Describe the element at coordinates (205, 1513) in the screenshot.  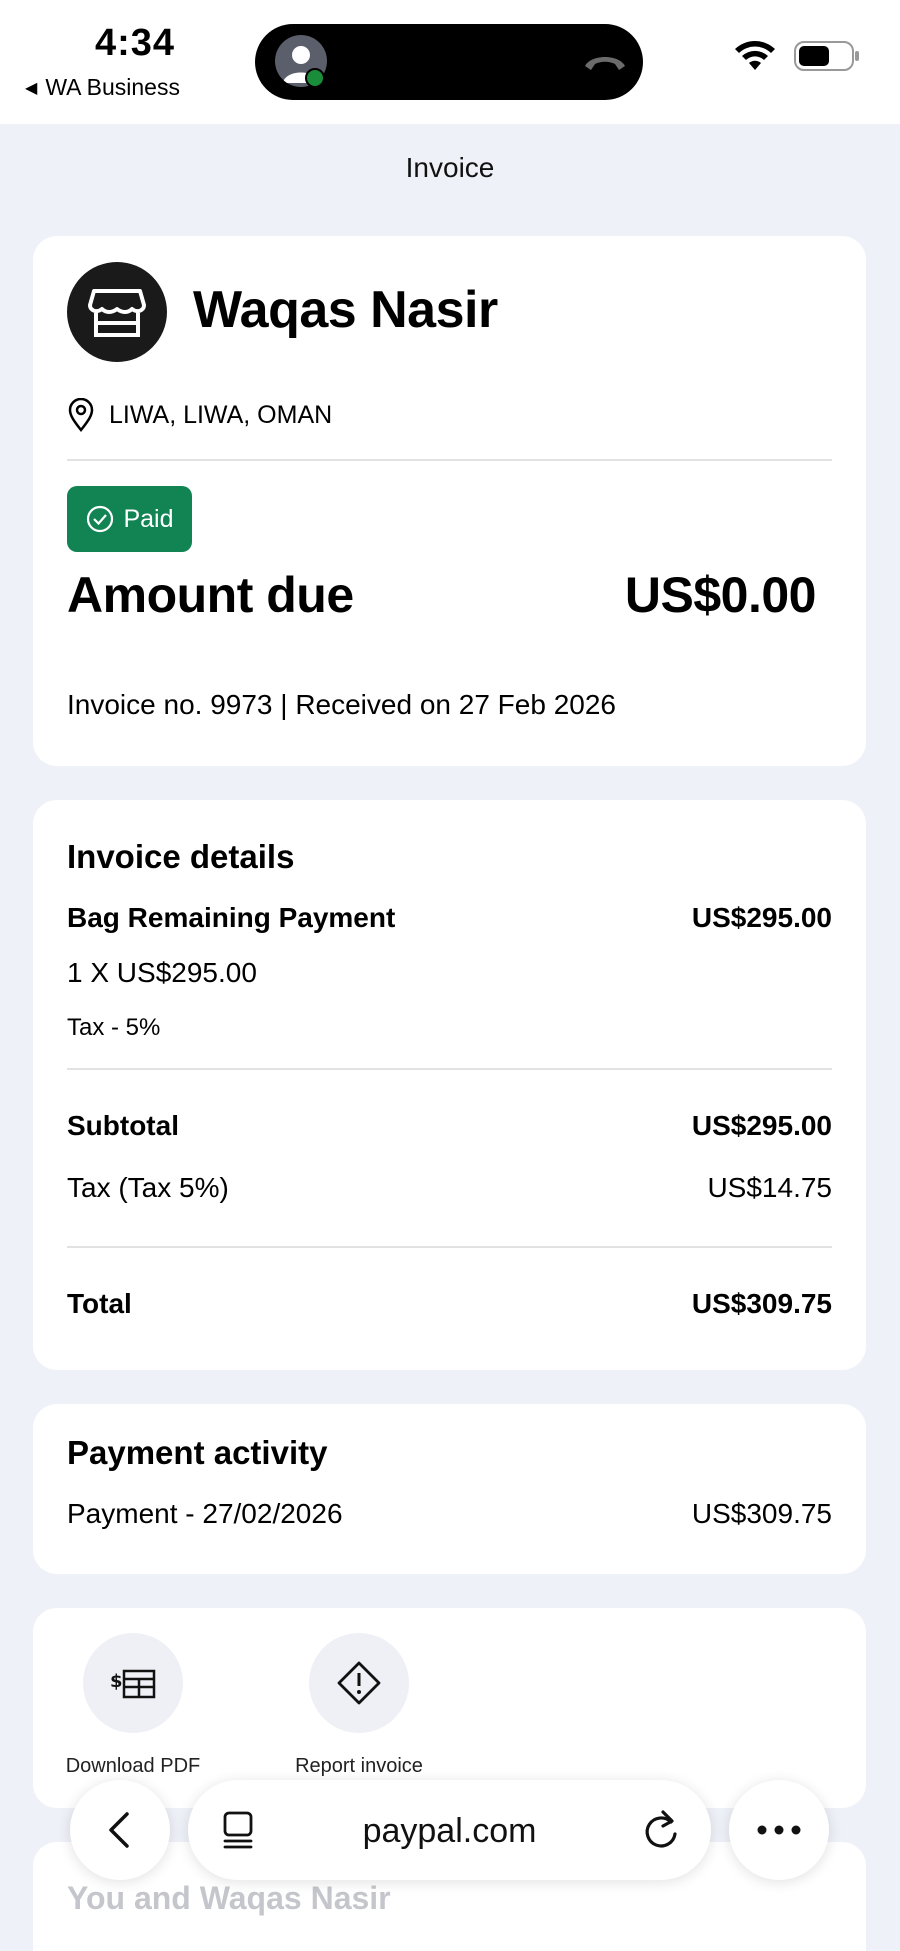
I see `payment-entry-label: Payment - 27/02/2026` at that location.